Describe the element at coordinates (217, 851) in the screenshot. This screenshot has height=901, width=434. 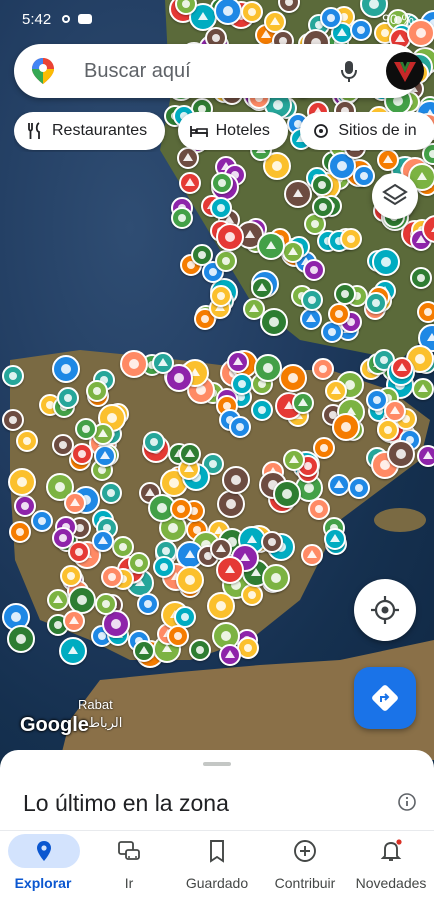
I see `bookmark-icon` at that location.